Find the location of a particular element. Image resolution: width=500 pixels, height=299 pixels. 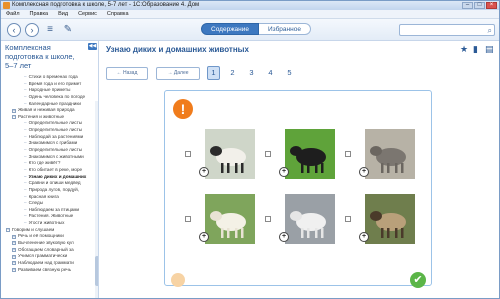

back-label: Назад is located at coordinates (130, 73).